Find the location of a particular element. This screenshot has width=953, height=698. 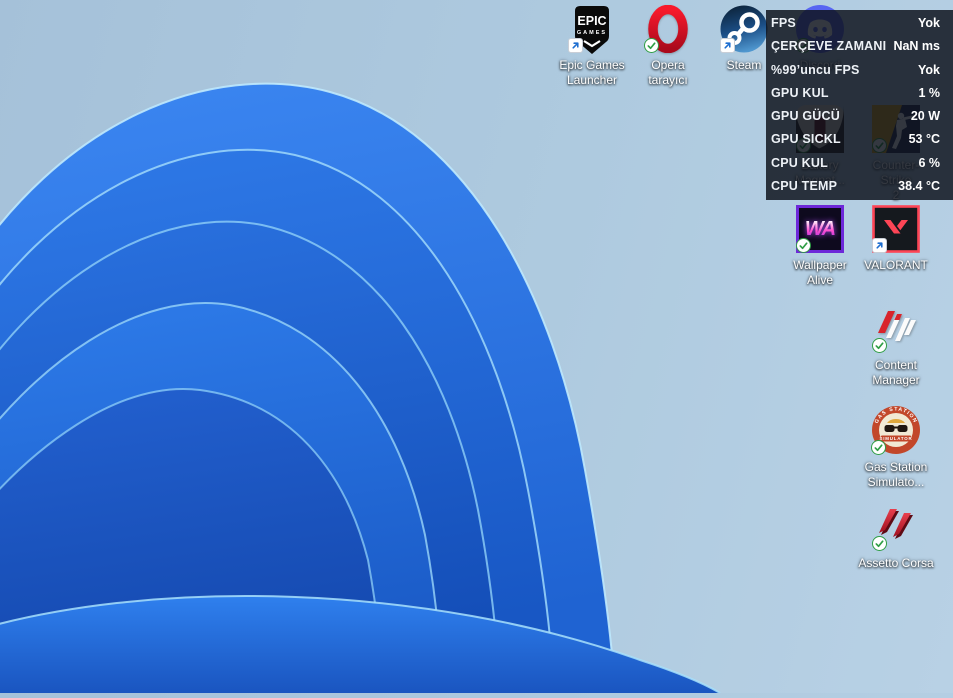

icon-label: Wallpaper Alive is located at coordinates (820, 272).